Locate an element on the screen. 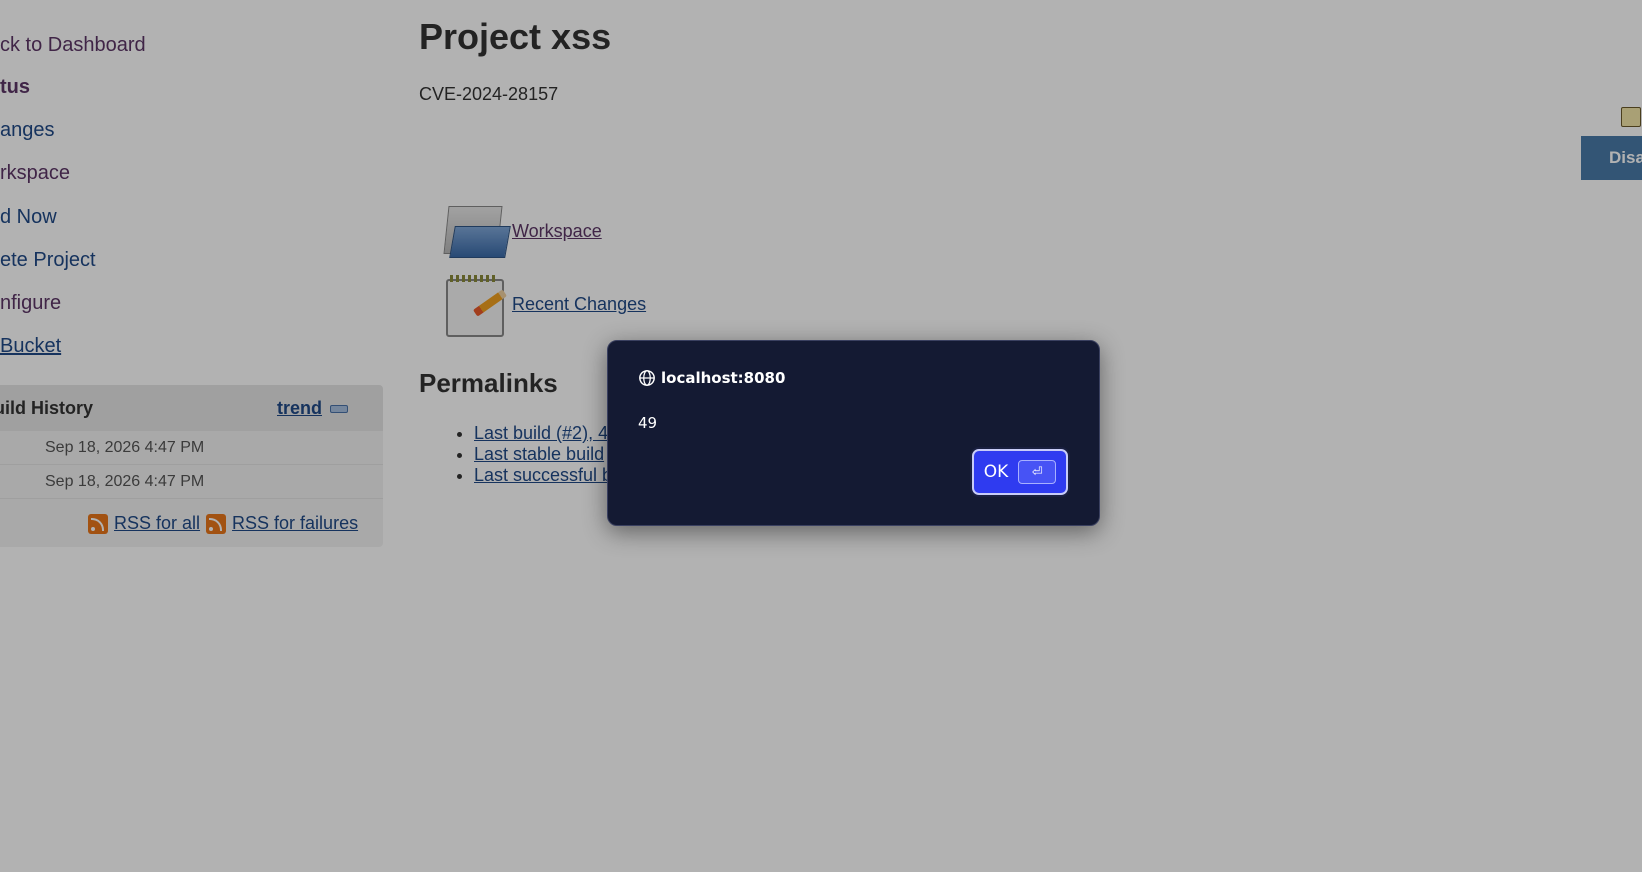 This screenshot has width=1642, height=872. enter-key-icon: ⏎ is located at coordinates (1037, 472).